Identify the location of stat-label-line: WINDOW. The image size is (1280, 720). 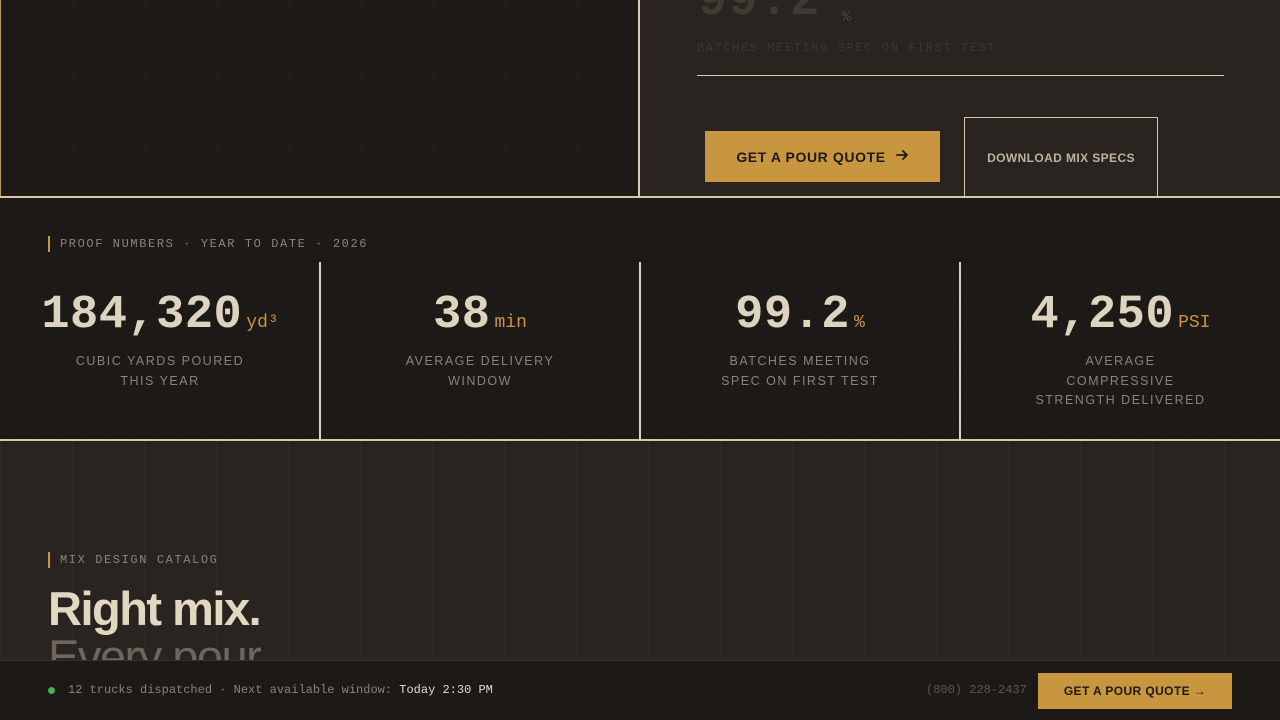
(480, 380).